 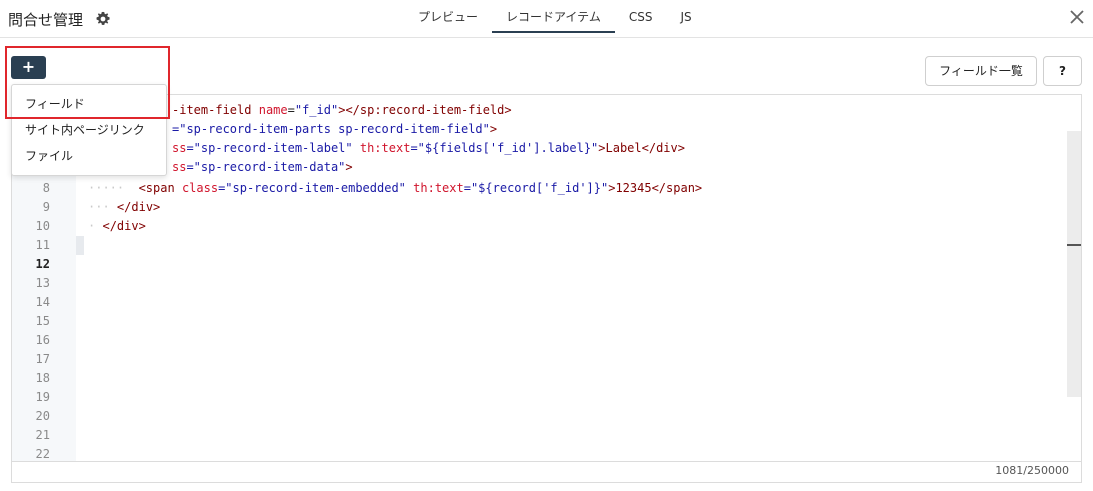 I want to click on highlight-box, so click(x=87, y=82).